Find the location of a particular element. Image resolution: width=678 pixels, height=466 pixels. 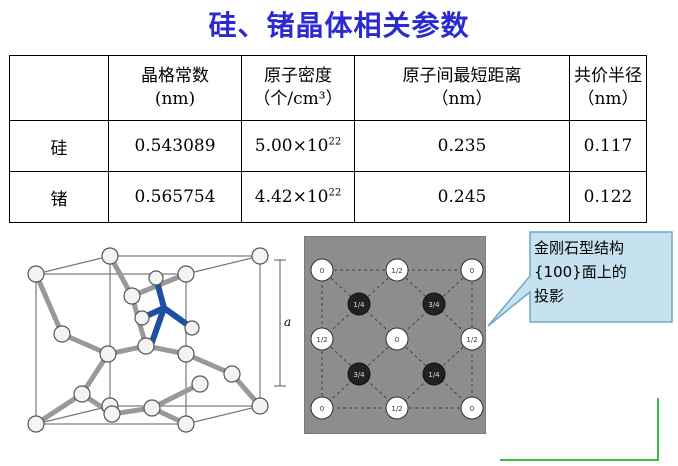

cell-radius: 0.122 is located at coordinates (608, 197).